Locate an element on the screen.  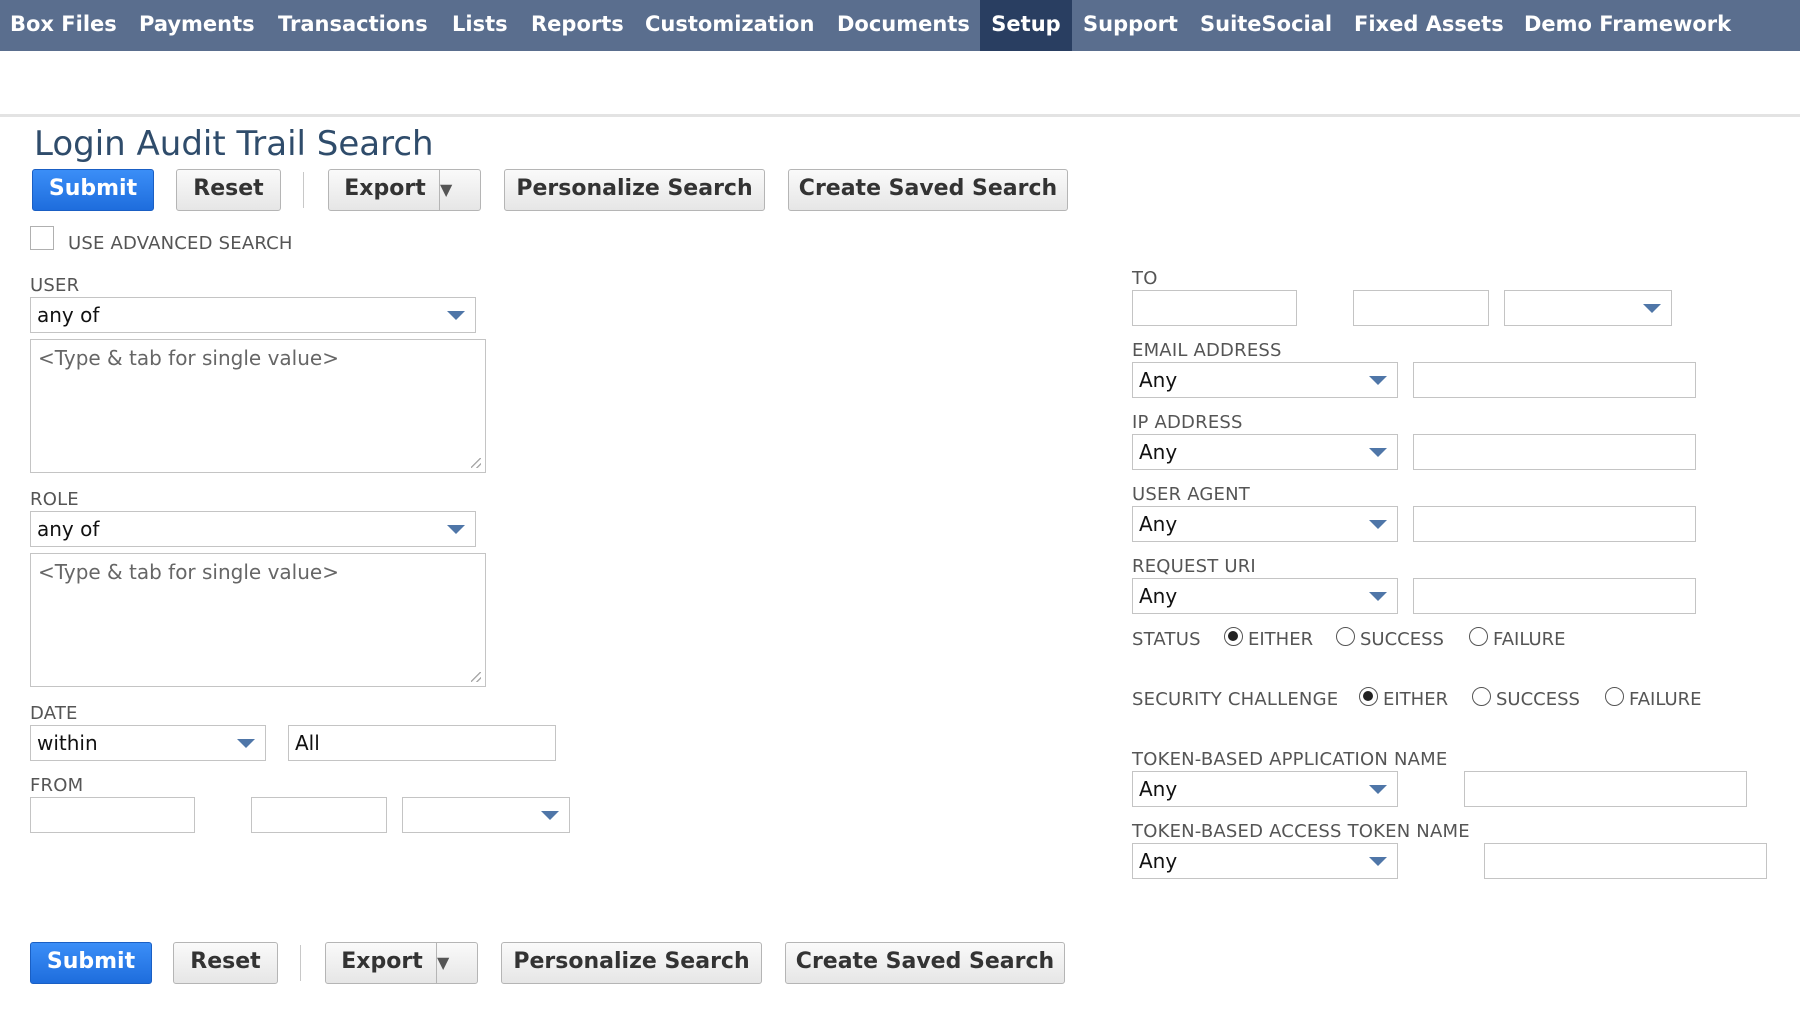
to-time-input is located at coordinates (1421, 308).